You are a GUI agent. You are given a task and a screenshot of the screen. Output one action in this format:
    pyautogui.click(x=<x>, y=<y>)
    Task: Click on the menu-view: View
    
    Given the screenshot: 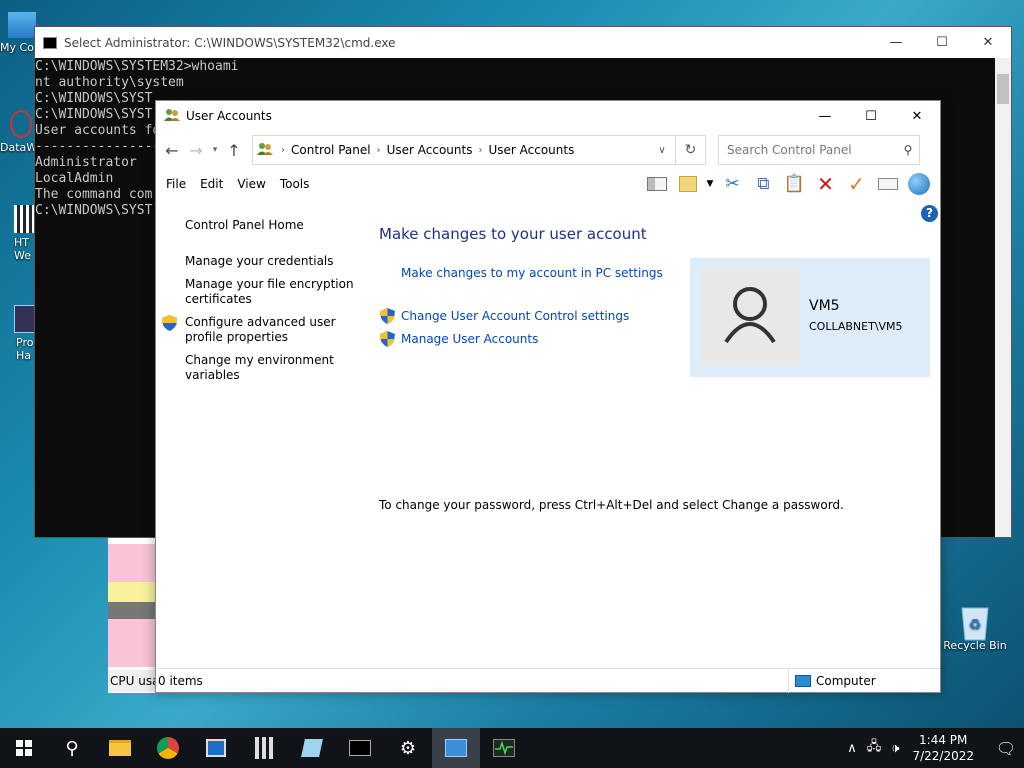 What is the action you would take?
    pyautogui.click(x=251, y=184)
    